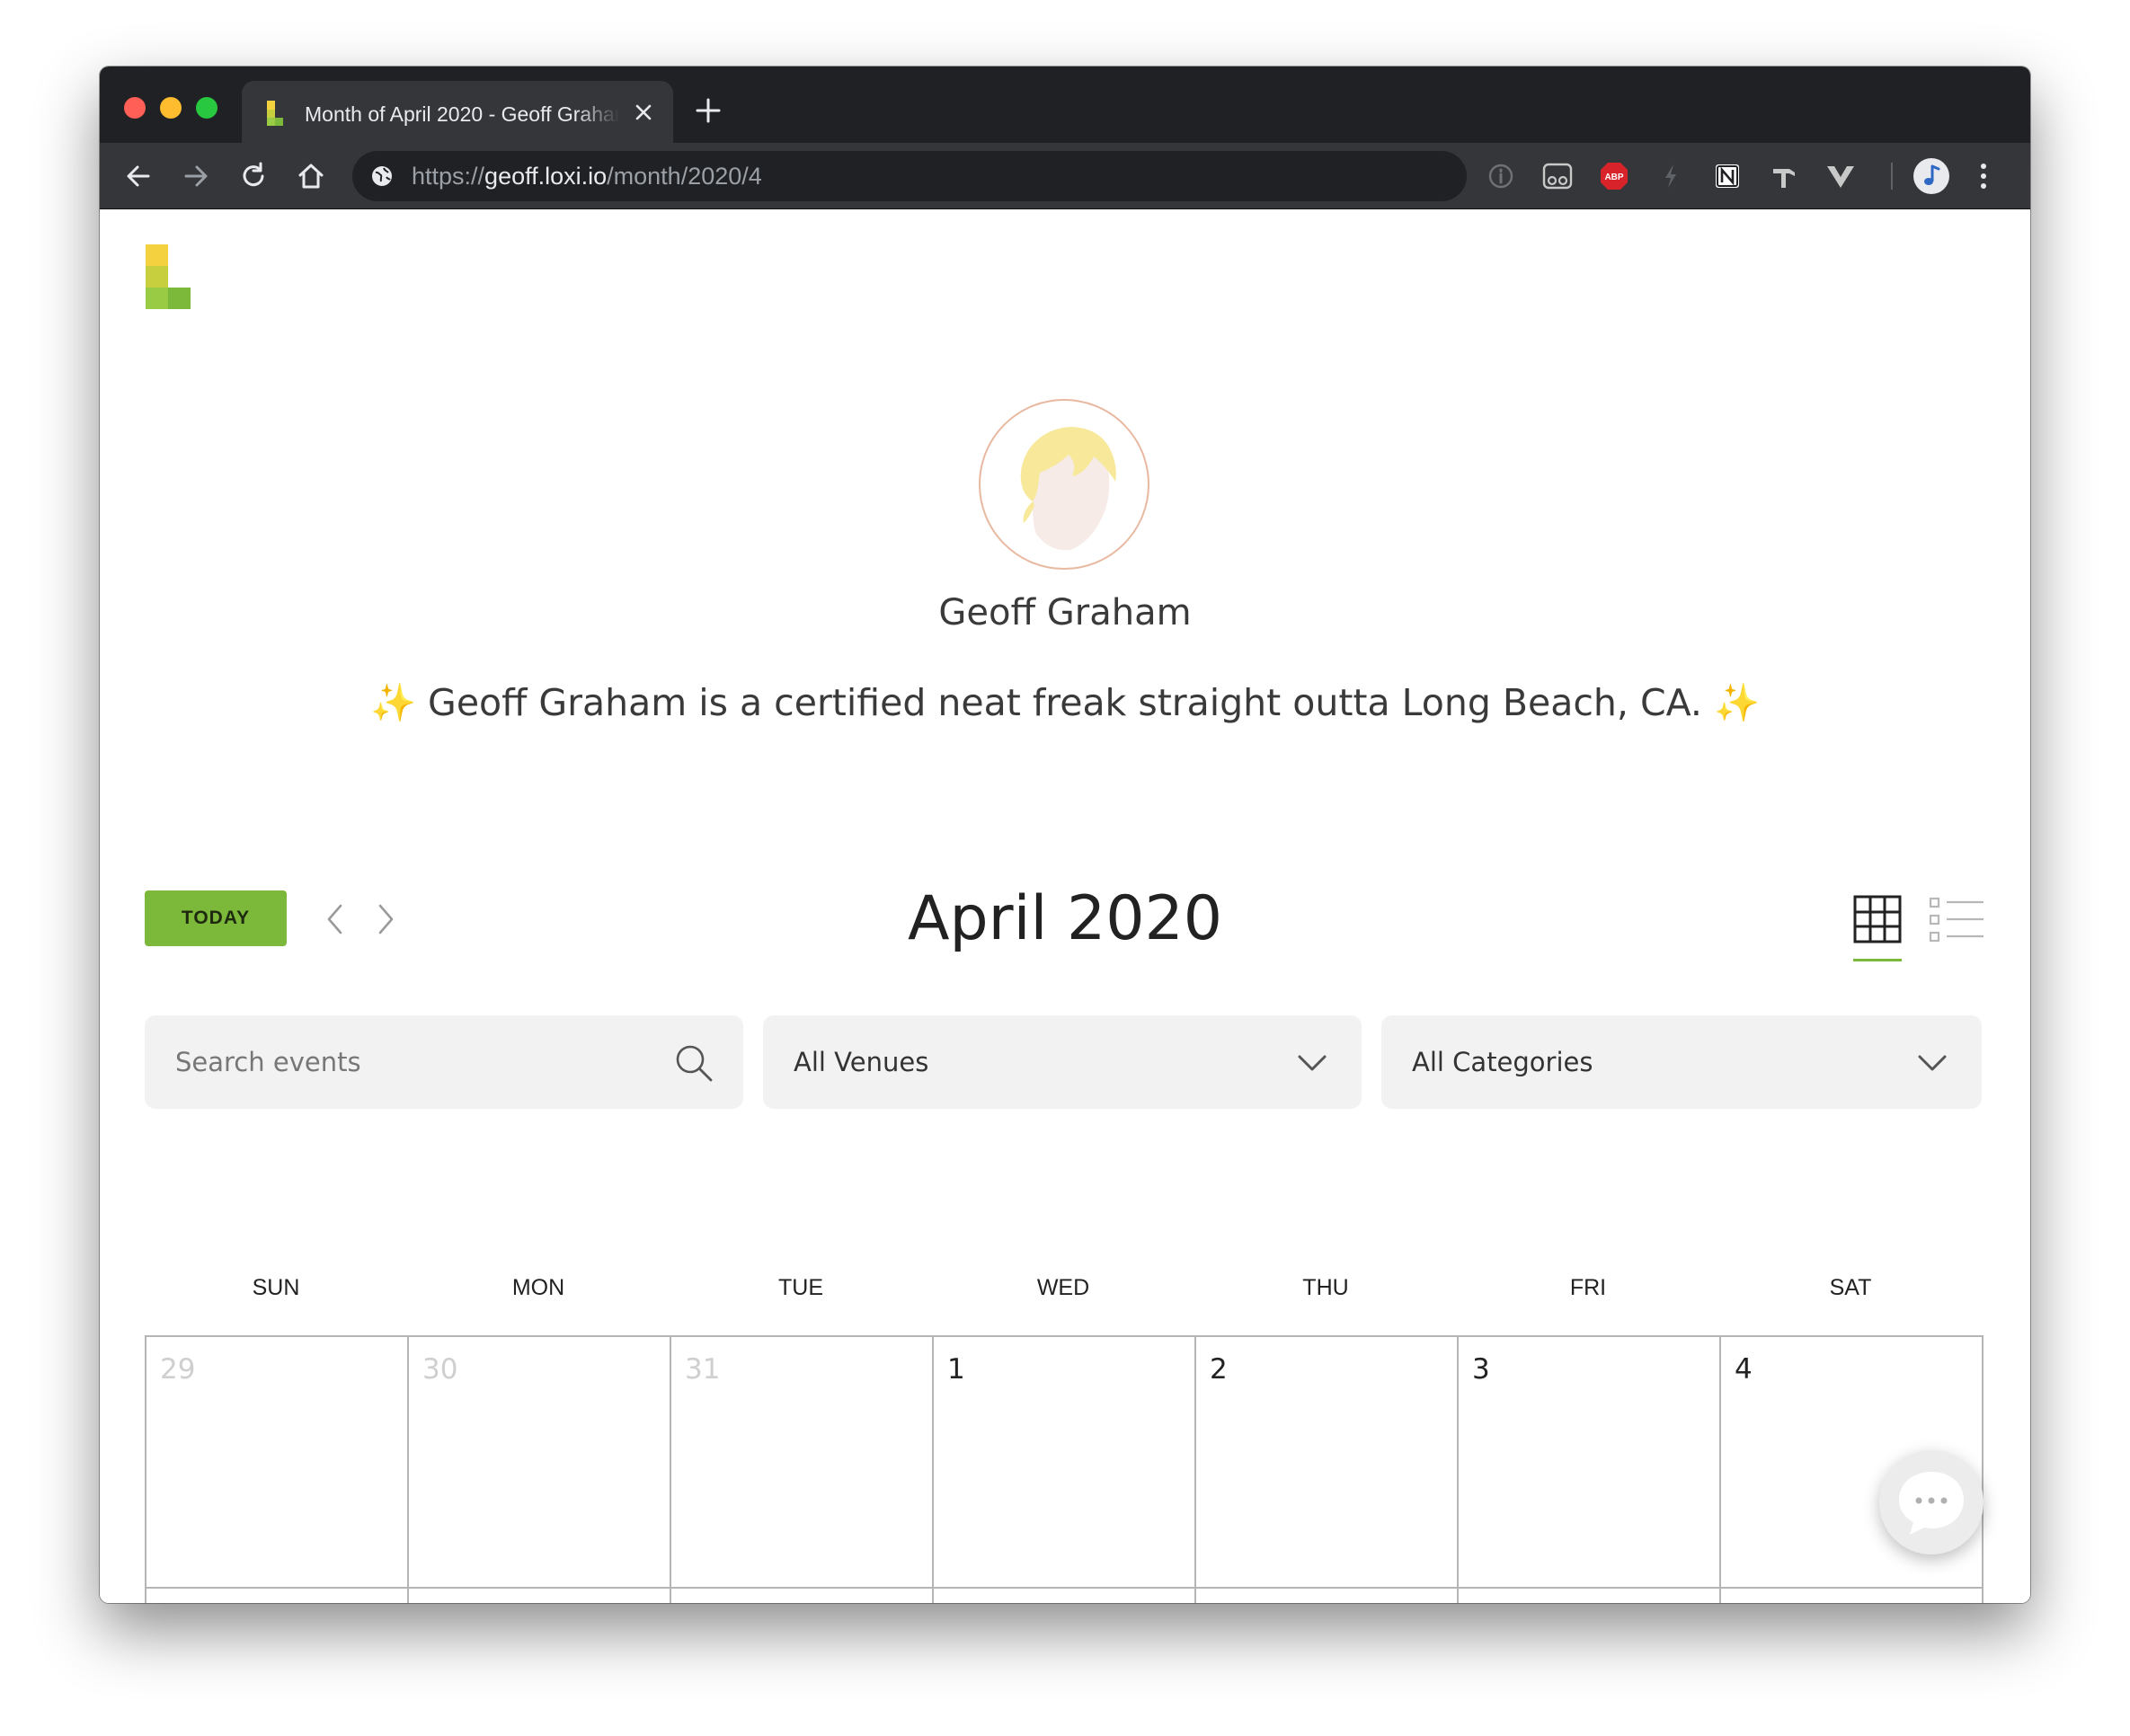 This screenshot has width=2130, height=1736. Describe the element at coordinates (1877, 960) in the screenshot. I see `active-view-indicator` at that location.